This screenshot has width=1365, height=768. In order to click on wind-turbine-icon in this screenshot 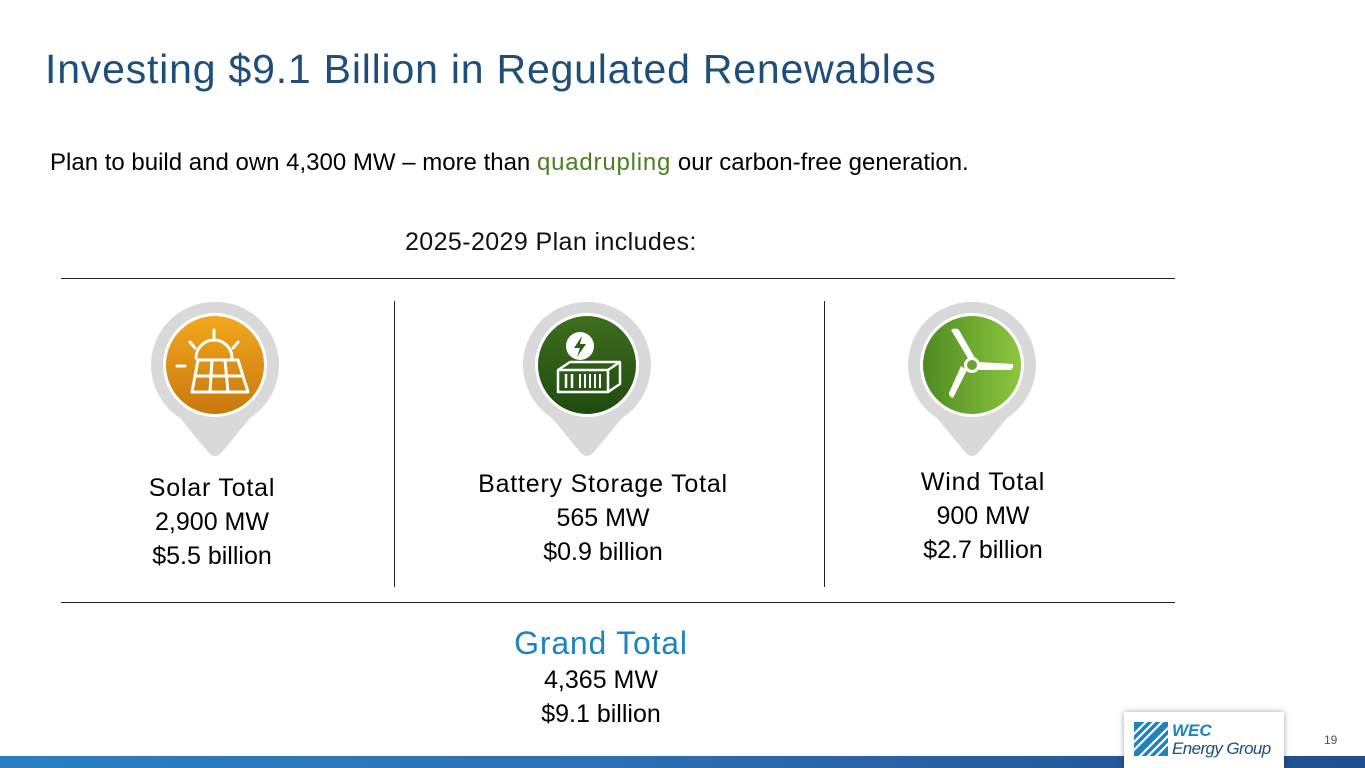, I will do `click(972, 380)`.